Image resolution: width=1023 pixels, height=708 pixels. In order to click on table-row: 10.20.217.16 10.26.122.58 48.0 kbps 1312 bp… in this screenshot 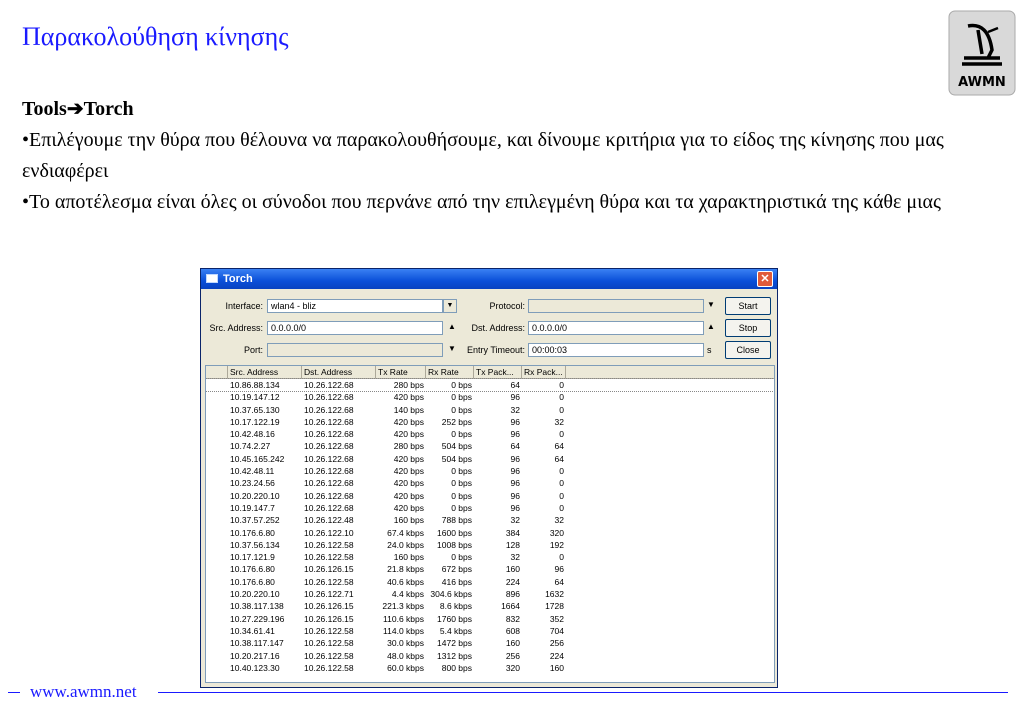, I will do `click(490, 656)`.